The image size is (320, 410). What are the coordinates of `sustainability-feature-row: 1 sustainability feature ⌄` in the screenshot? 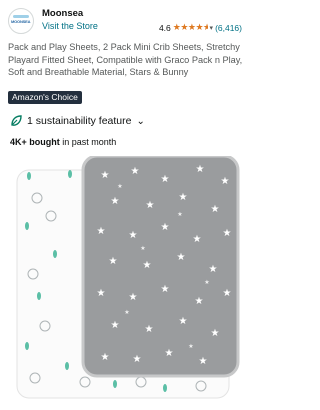 It's located at (77, 121).